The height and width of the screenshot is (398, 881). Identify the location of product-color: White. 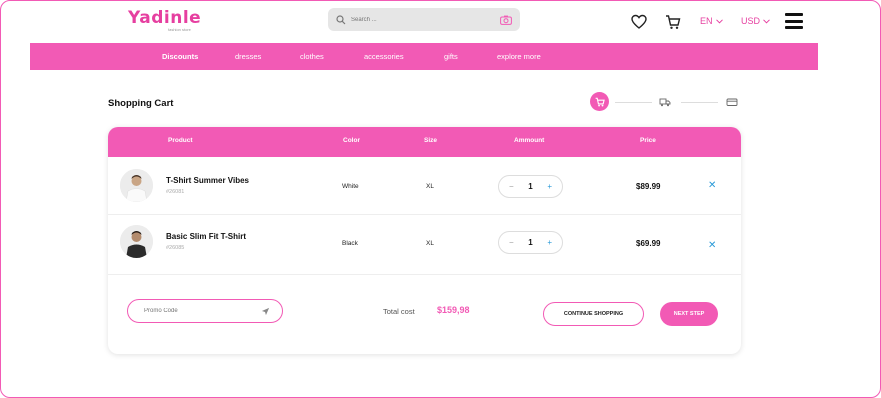
(350, 186).